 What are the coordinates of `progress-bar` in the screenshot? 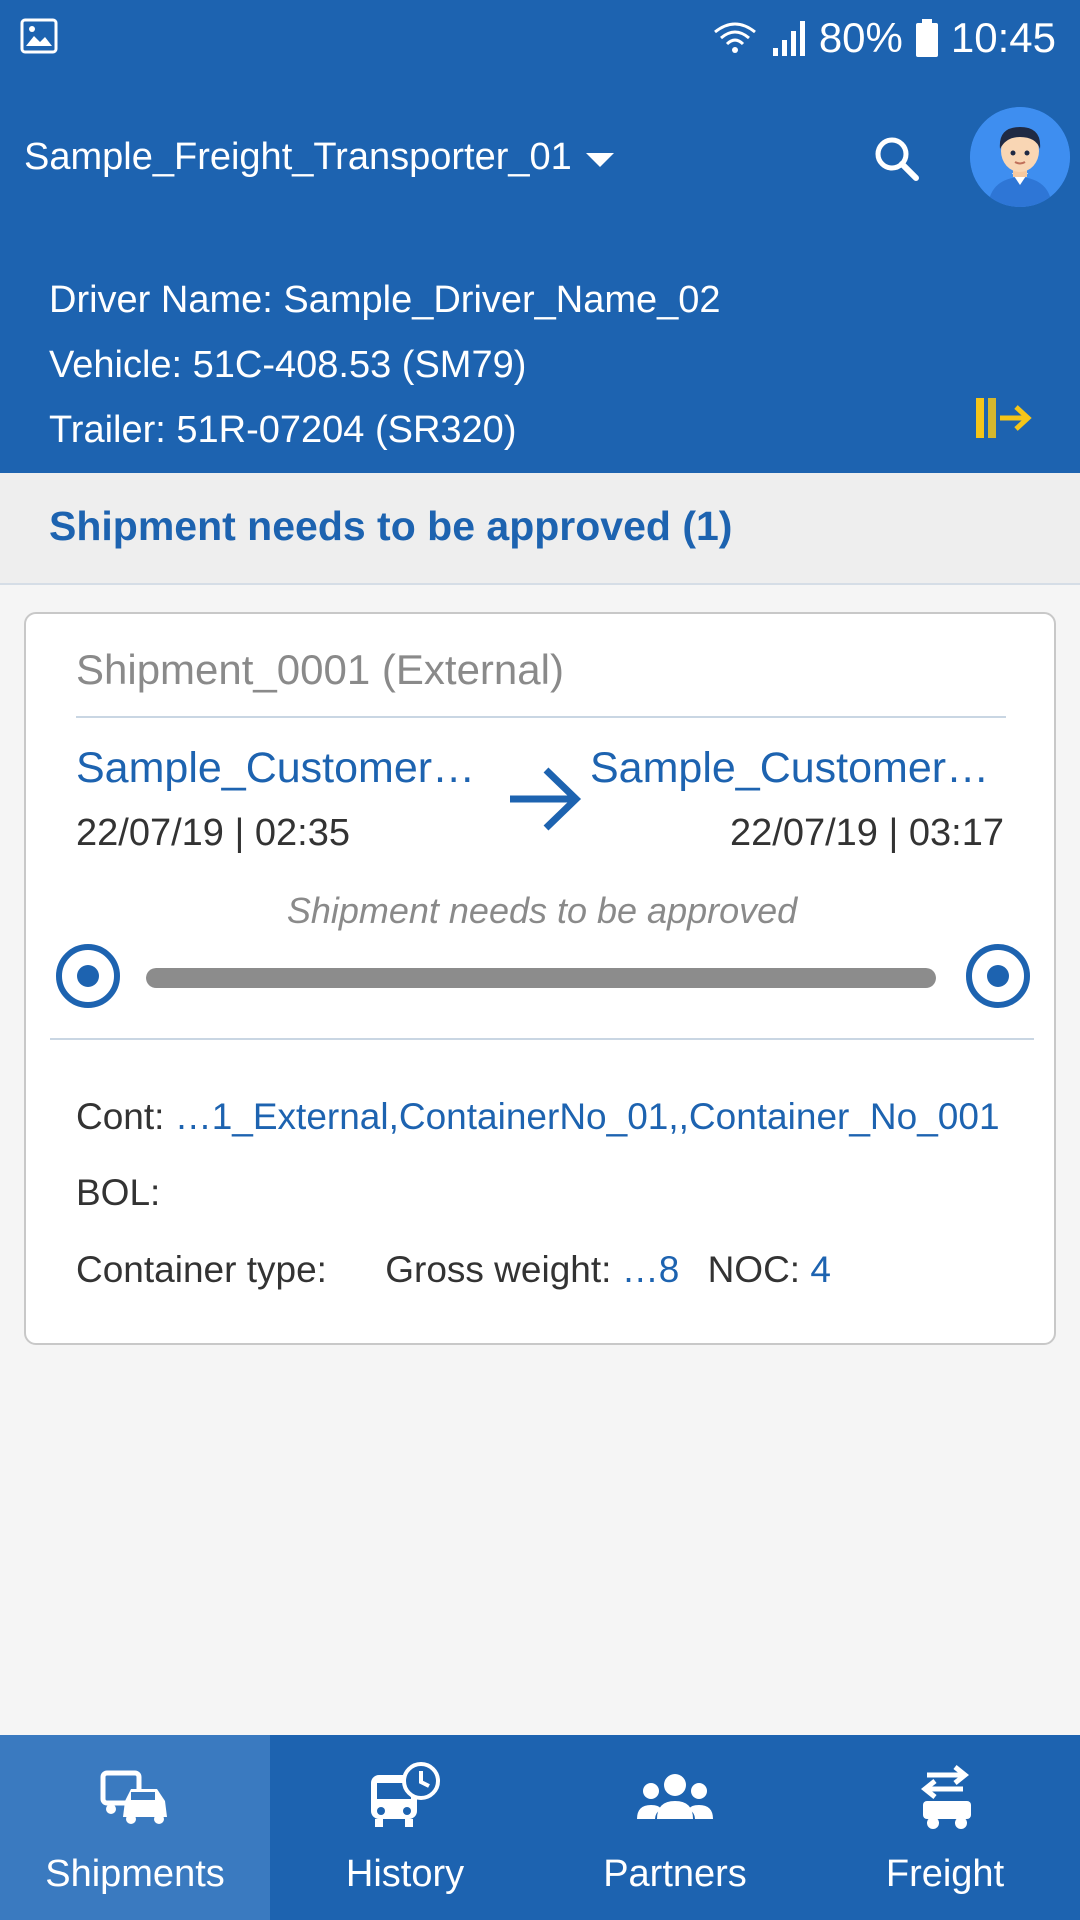 It's located at (541, 978).